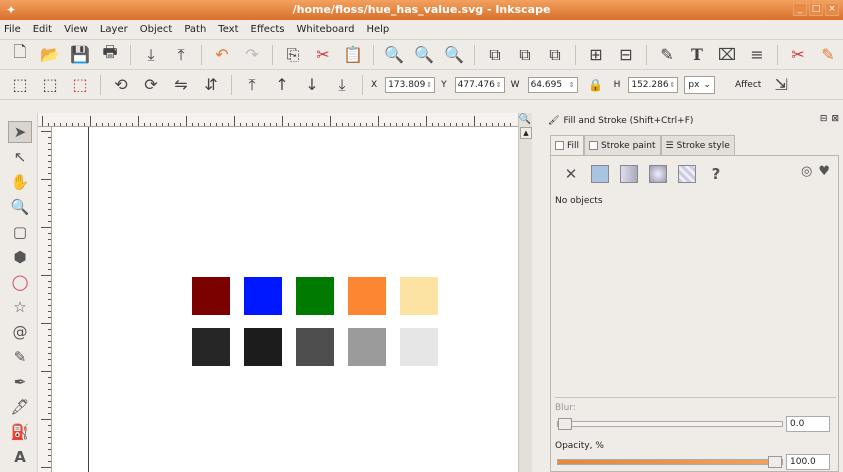 The image size is (843, 472). Describe the element at coordinates (479, 84) in the screenshot. I see `y-field: 477.476 ⇕` at that location.